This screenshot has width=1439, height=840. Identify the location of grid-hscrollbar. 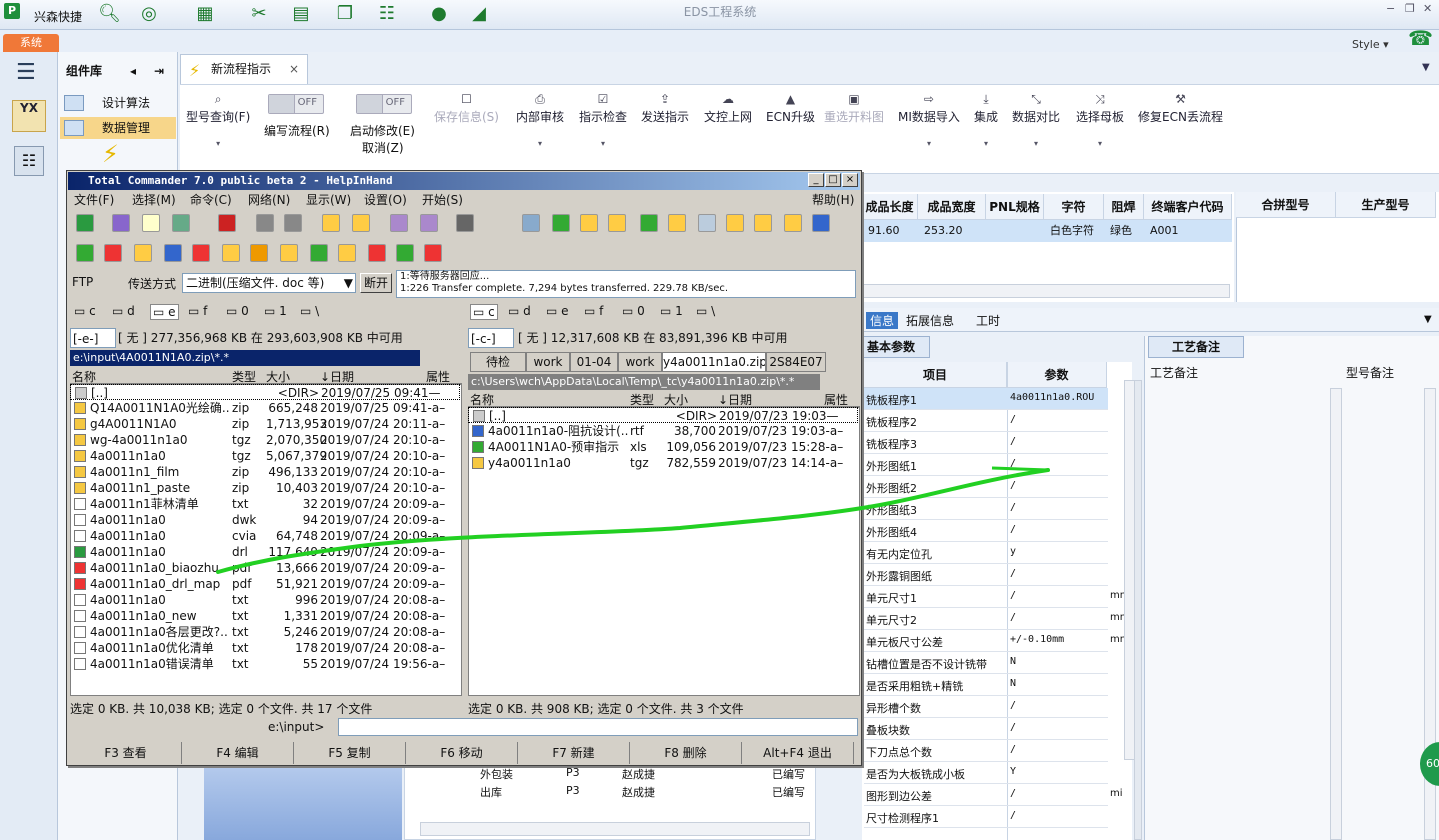
(1046, 291).